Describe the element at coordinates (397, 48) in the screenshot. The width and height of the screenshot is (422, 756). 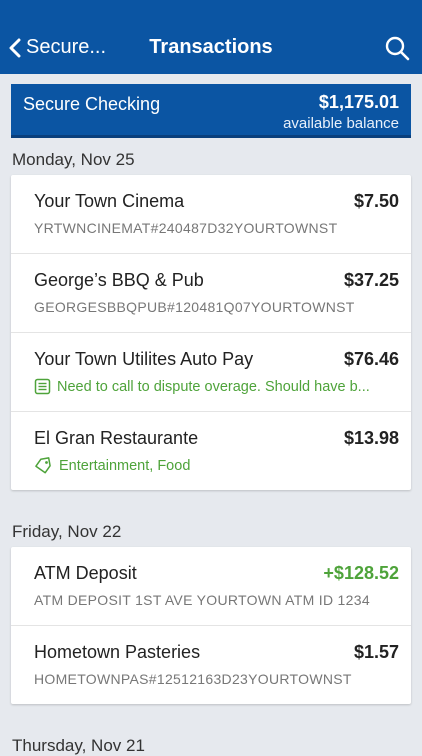
I see `search-icon` at that location.